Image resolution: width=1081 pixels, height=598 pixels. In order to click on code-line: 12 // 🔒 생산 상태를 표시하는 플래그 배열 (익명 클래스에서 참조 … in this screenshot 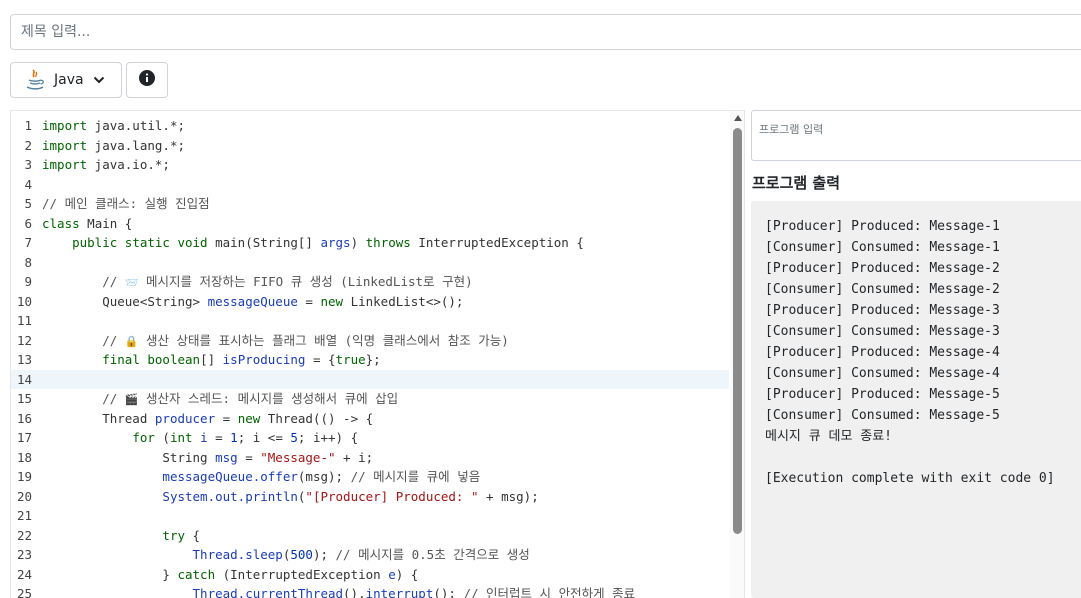, I will do `click(370, 341)`.